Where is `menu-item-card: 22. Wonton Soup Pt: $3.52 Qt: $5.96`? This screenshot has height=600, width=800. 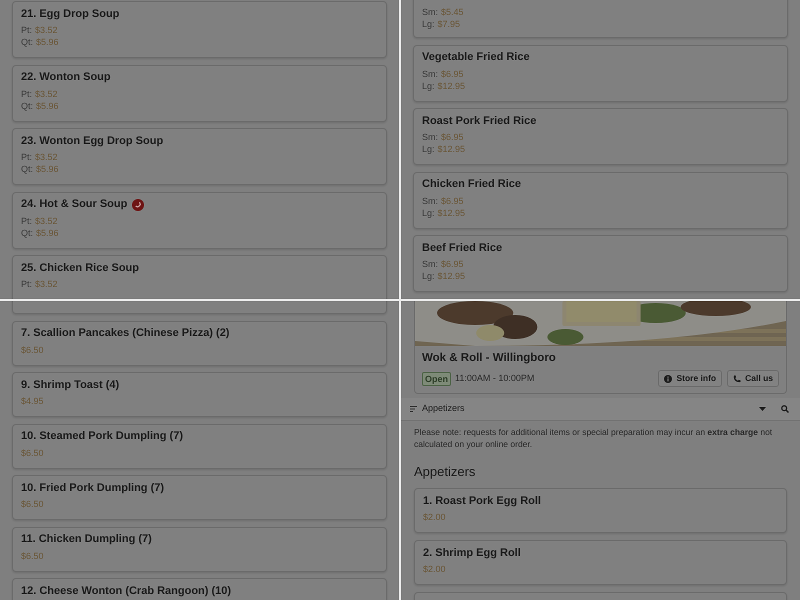
menu-item-card: 22. Wonton Soup Pt: $3.52 Qt: $5.96 is located at coordinates (199, 93).